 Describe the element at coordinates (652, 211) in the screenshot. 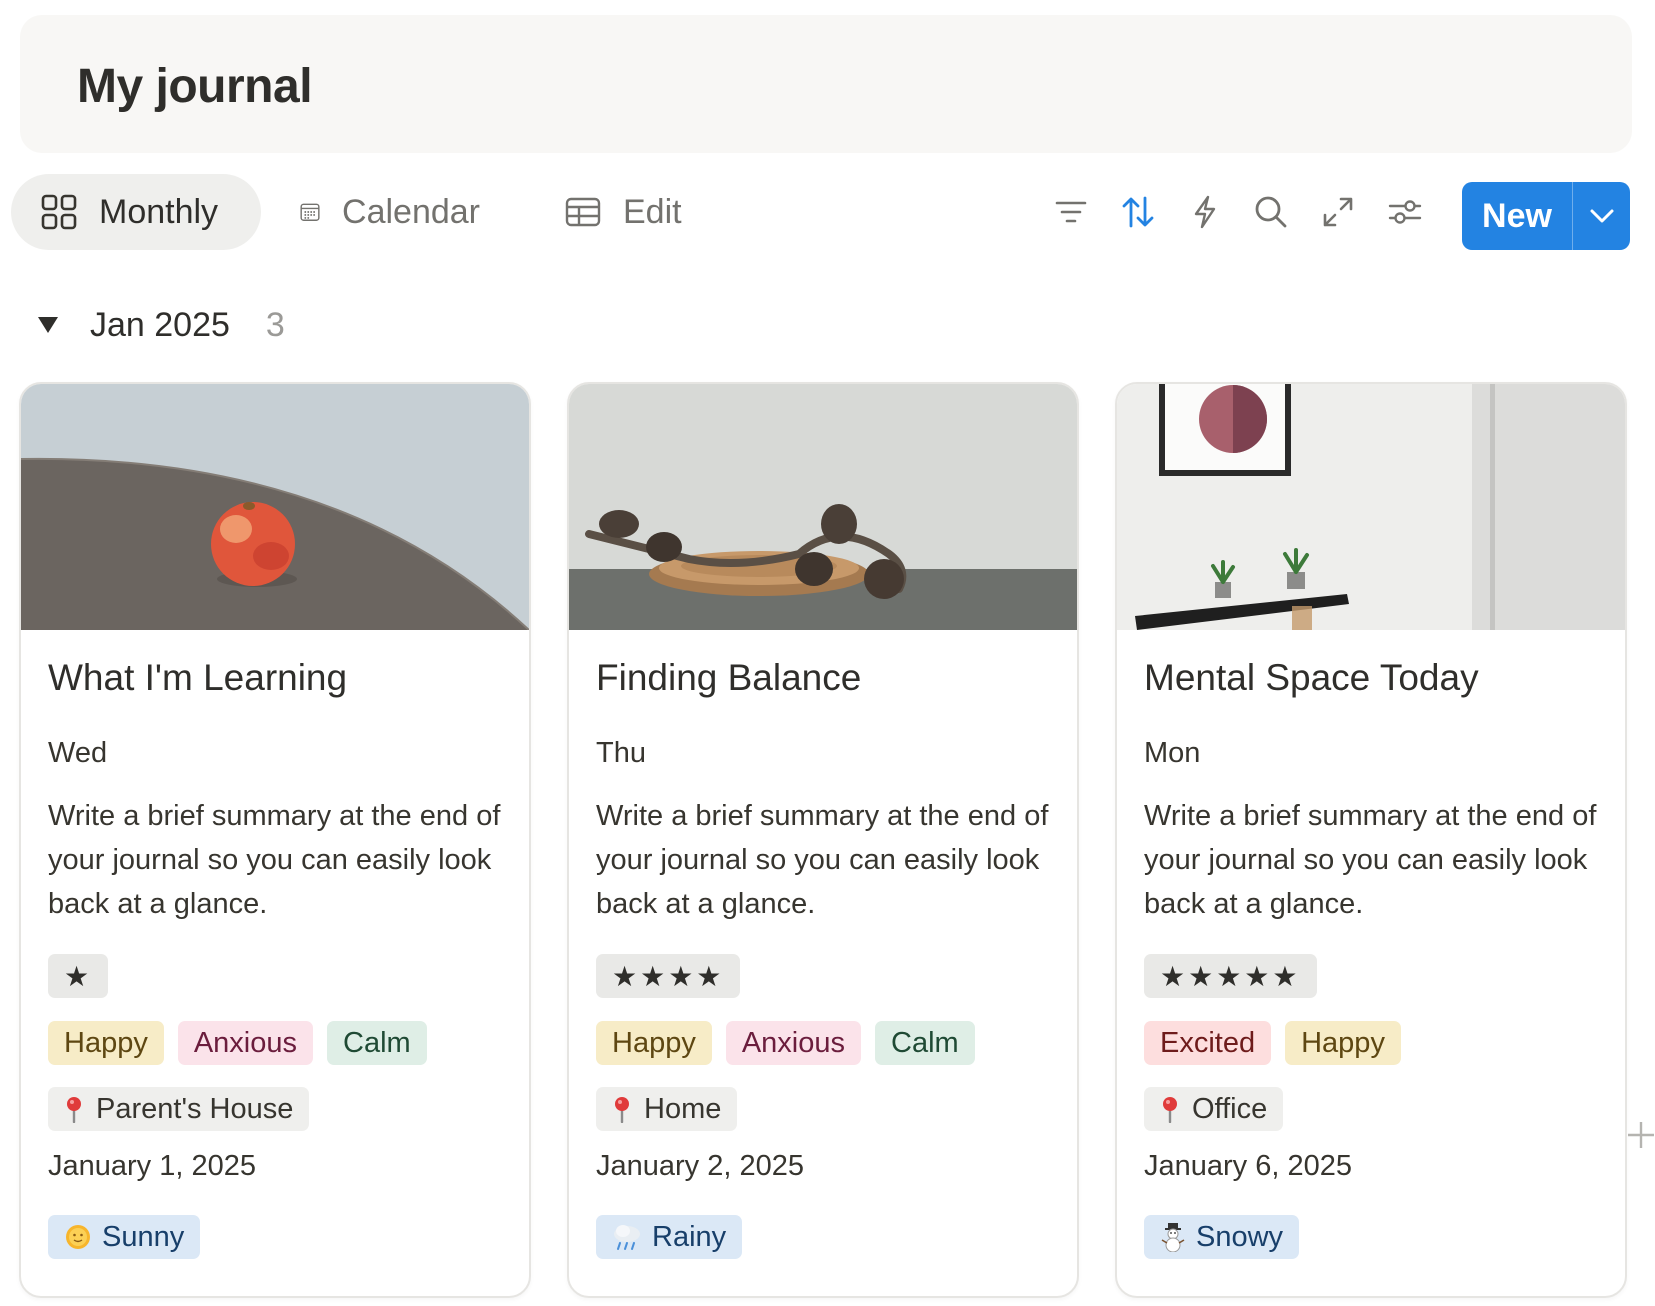

I see `tab-label: Edit` at that location.